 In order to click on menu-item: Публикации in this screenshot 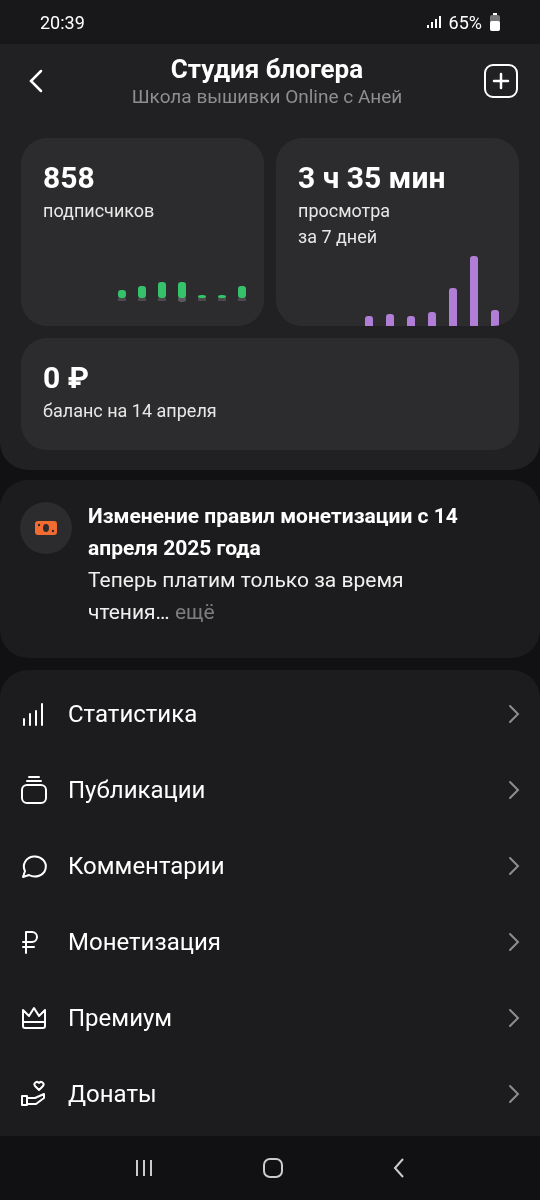, I will do `click(270, 790)`.